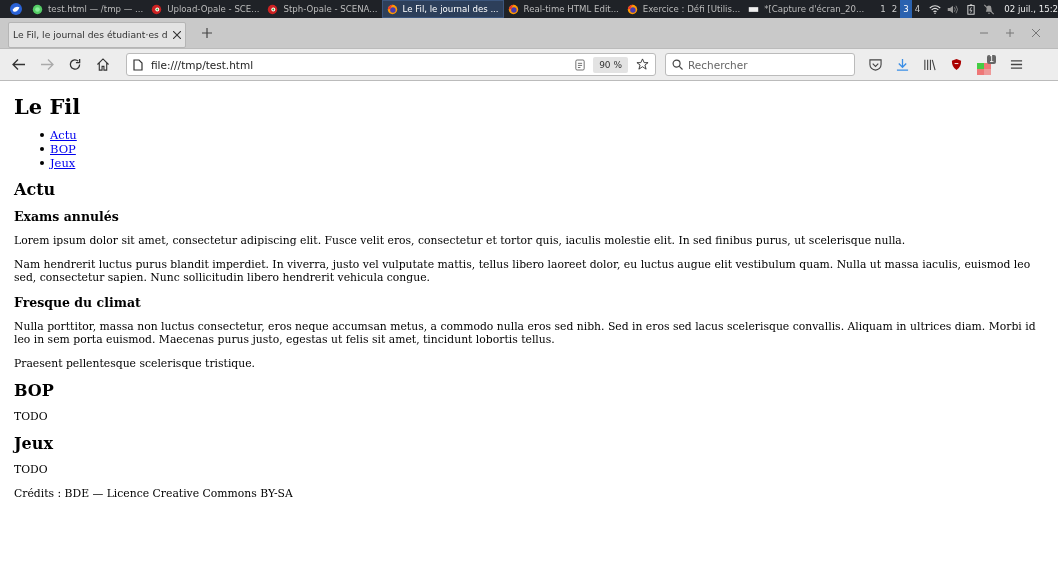  I want to click on close-tab-icon, so click(177, 34).